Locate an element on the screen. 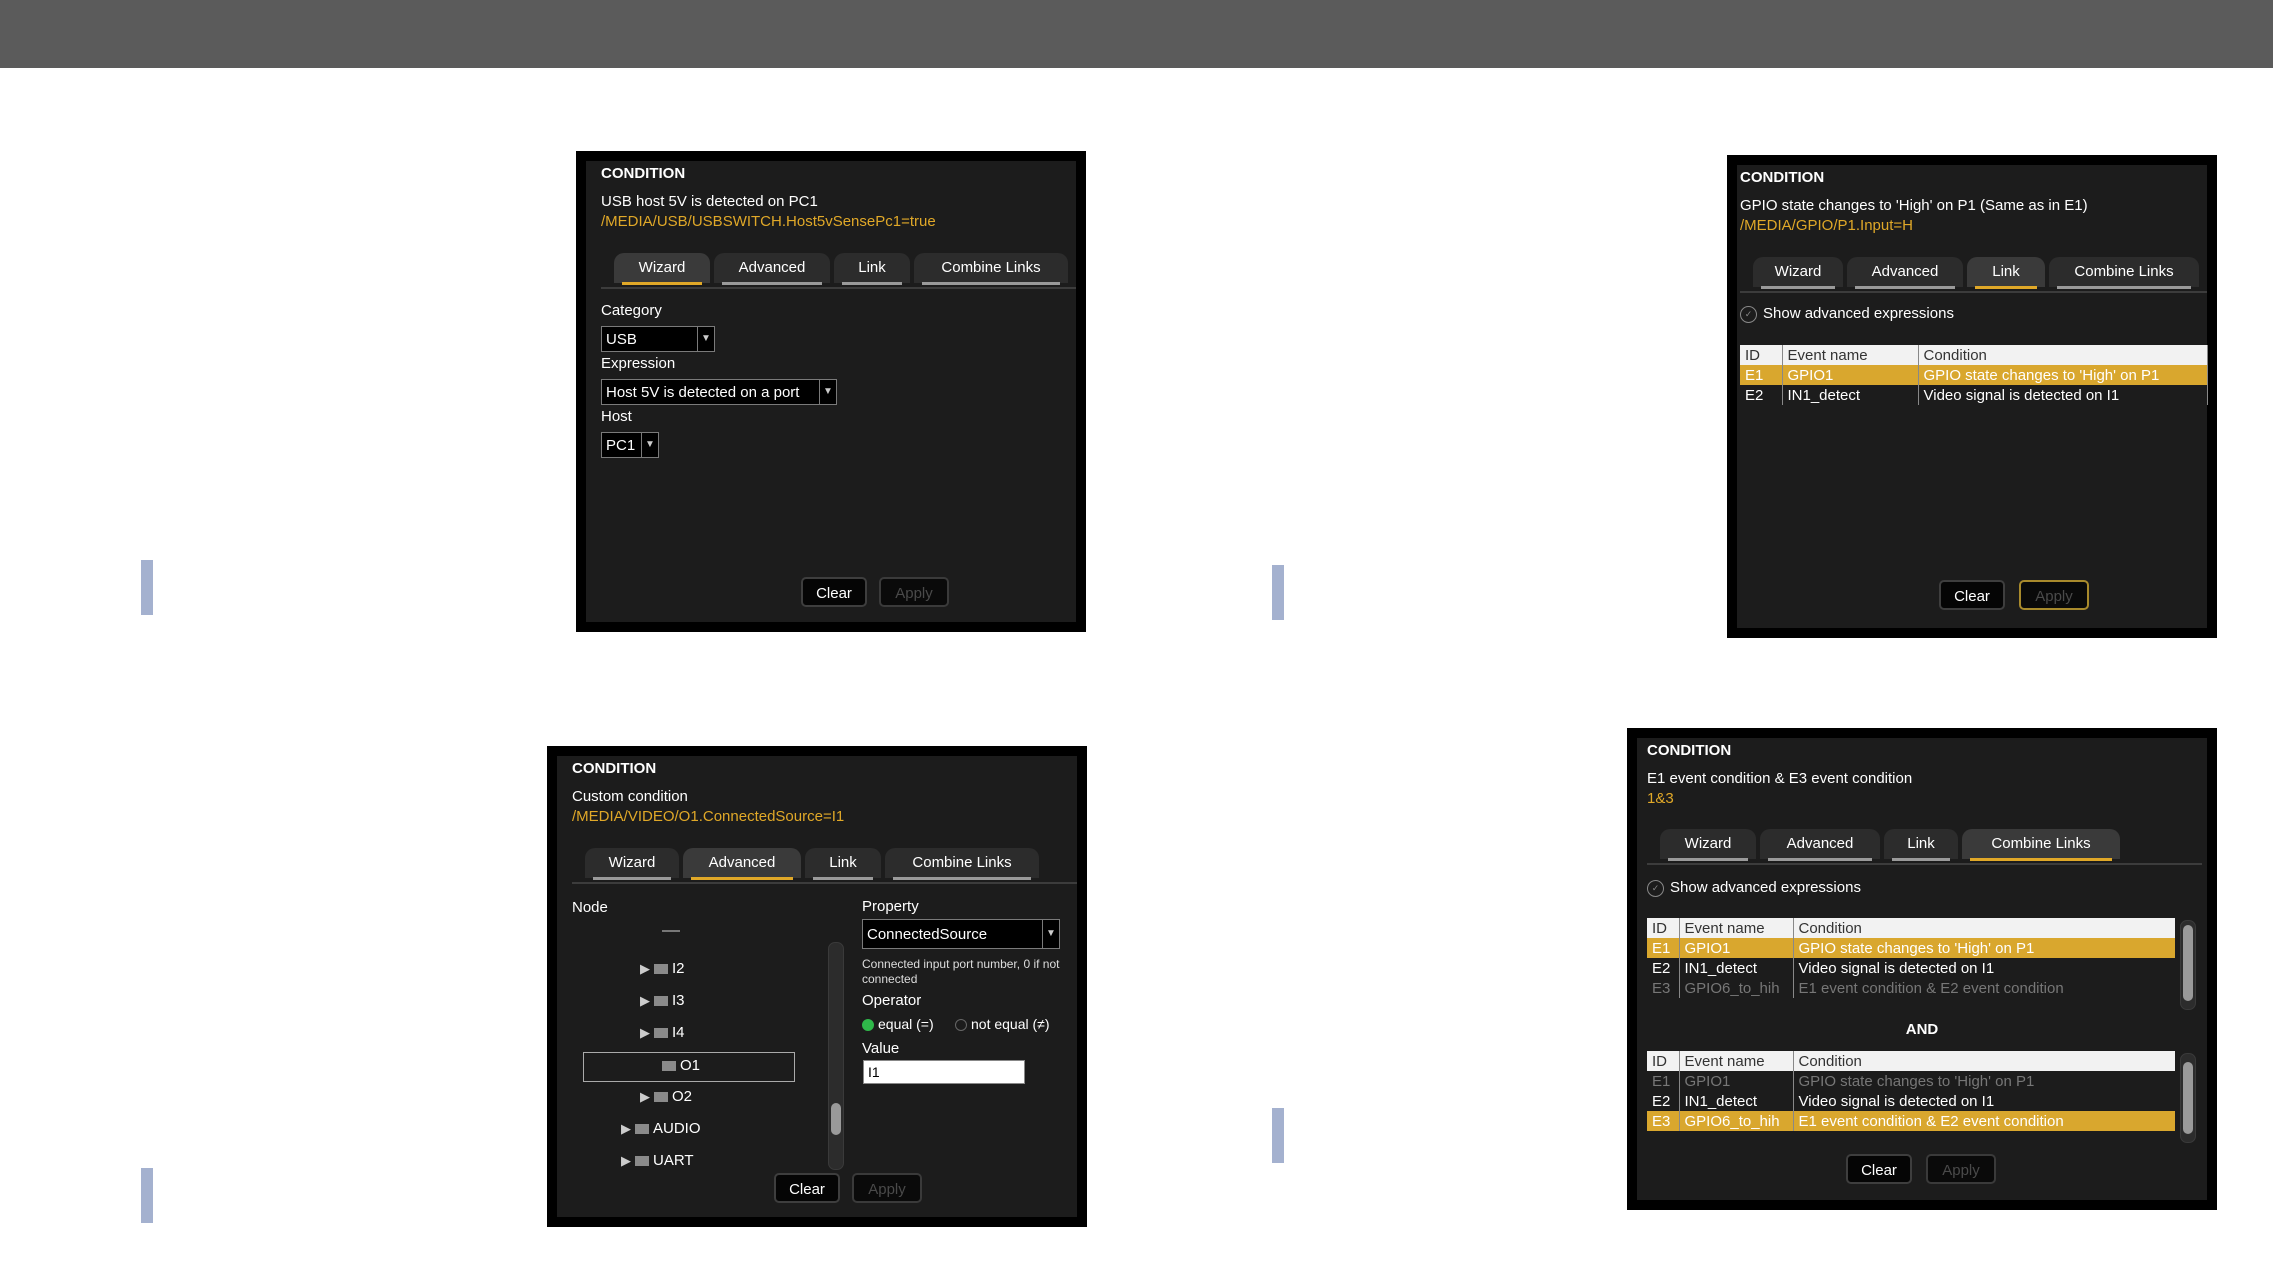  condition-path: /MEDIA/VIDEO/O1.ConnectedSource=I1 is located at coordinates (708, 816).